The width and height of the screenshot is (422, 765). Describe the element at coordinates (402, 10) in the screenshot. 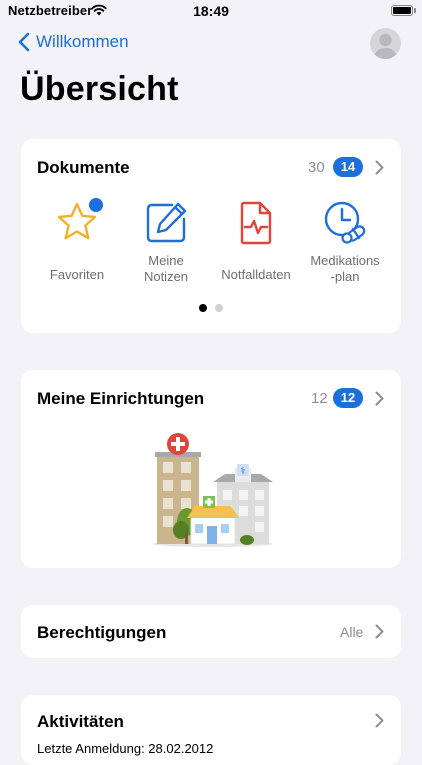

I see `battery-icon` at that location.